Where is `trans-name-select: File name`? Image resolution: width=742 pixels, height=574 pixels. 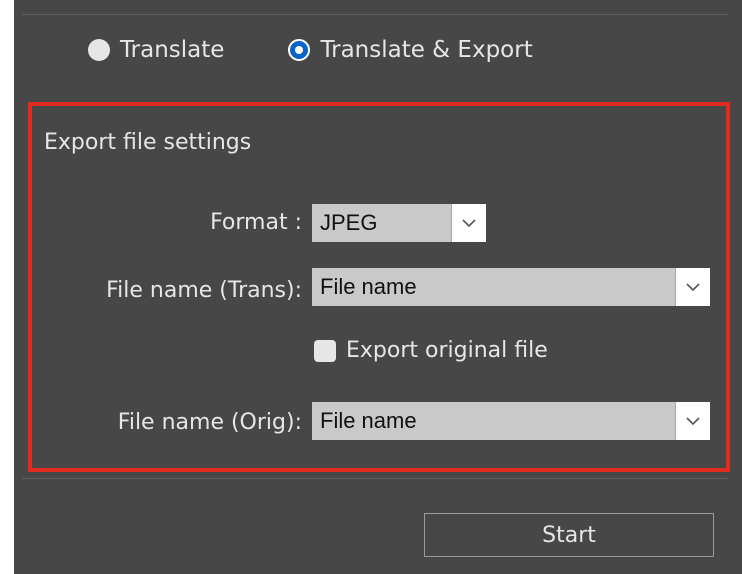
trans-name-select: File name is located at coordinates (511, 287).